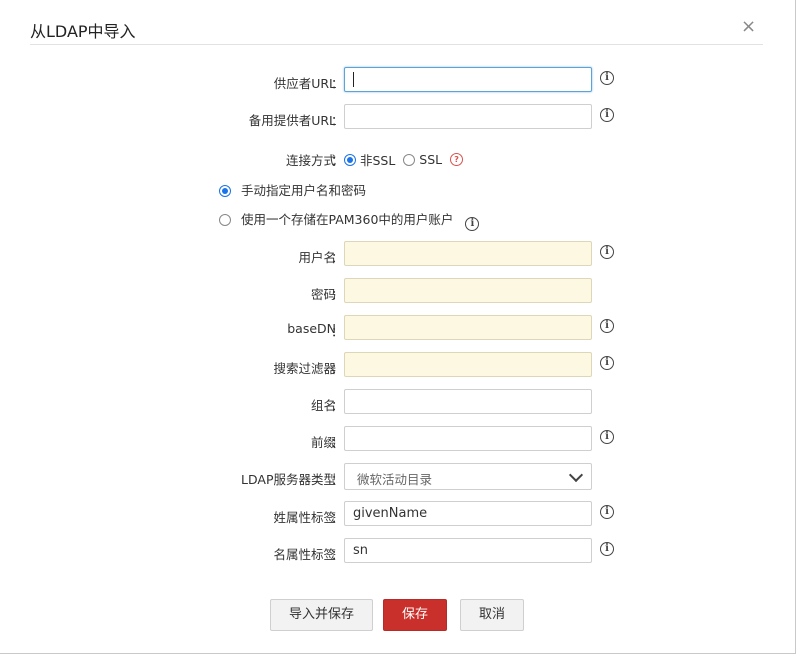  What do you see at coordinates (468, 290) in the screenshot?
I see `password-input` at bounding box center [468, 290].